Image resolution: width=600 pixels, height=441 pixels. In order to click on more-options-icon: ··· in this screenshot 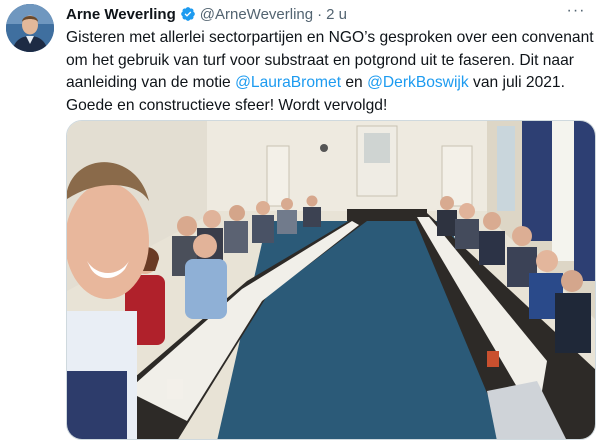, I will do `click(576, 13)`.